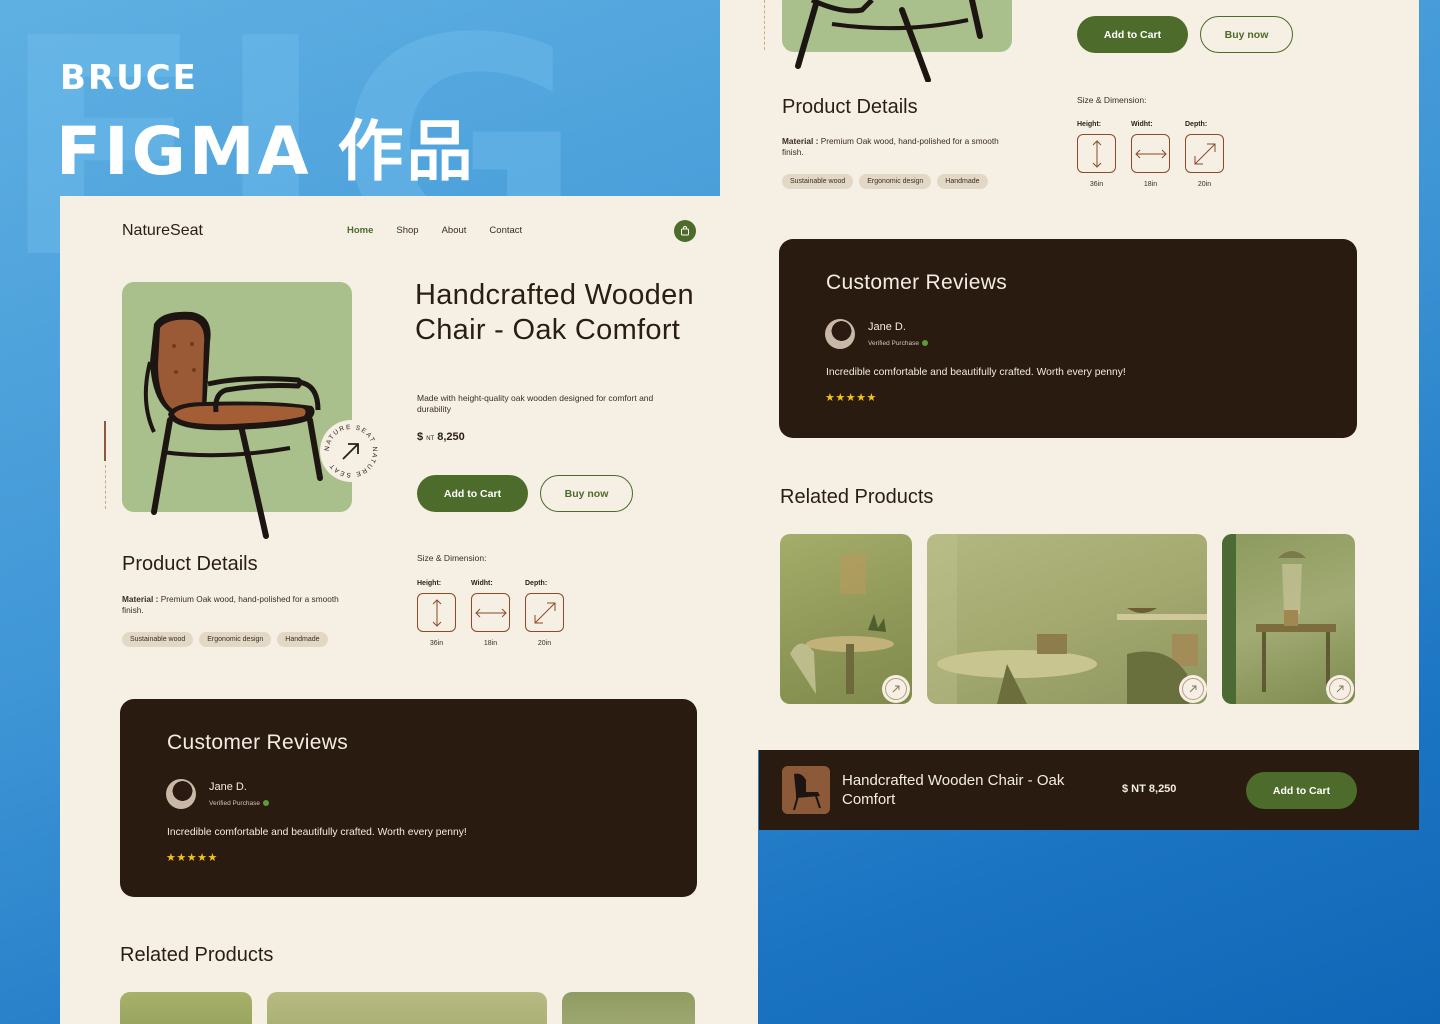  I want to click on shopping-bag-icon, so click(685, 231).